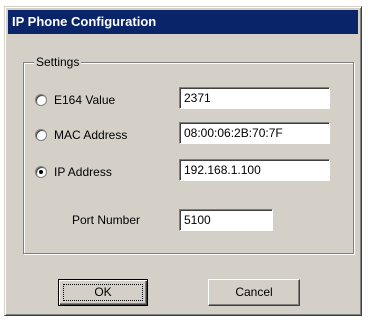 The width and height of the screenshot is (370, 320). I want to click on port-number-label: Port Number, so click(106, 220).